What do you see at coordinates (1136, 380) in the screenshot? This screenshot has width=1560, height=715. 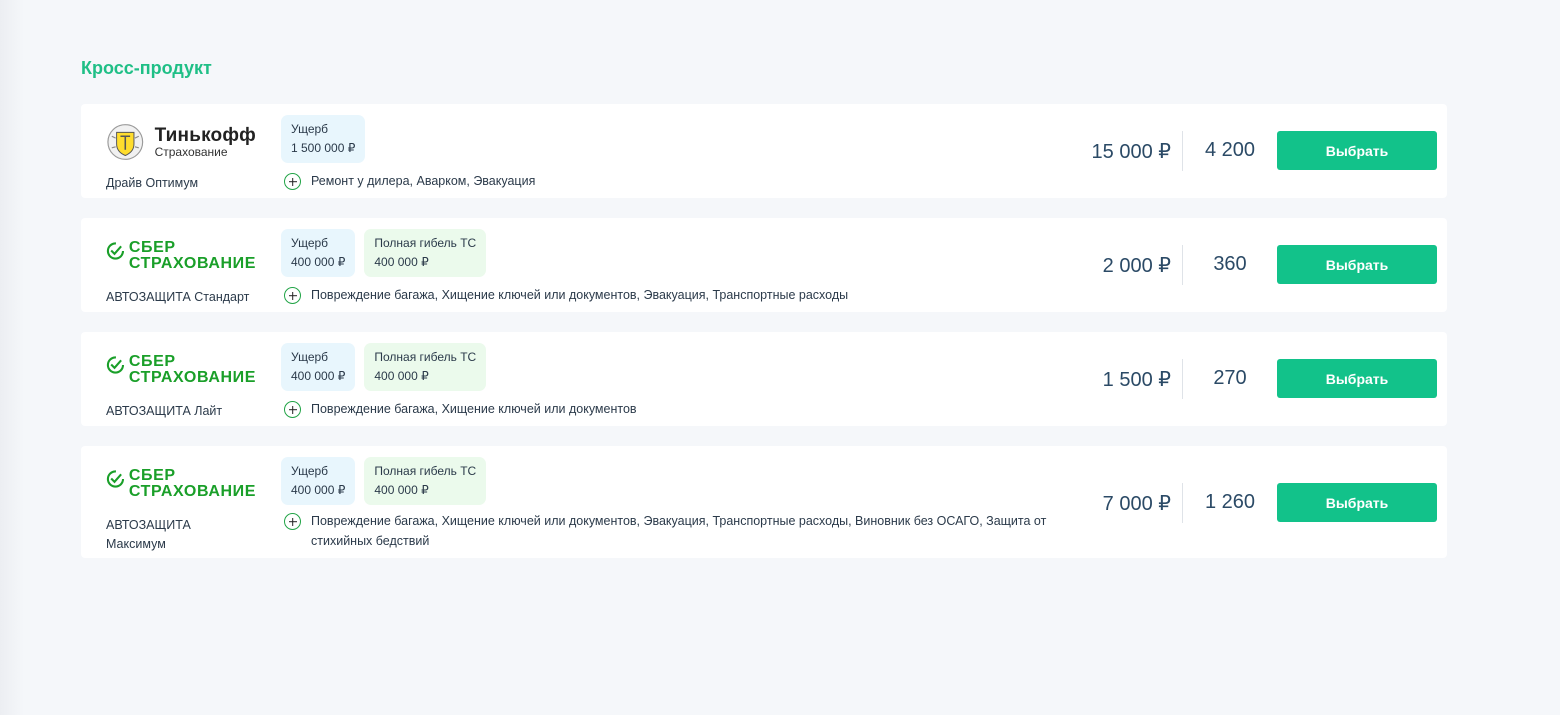 I see `price: 1 500 ₽` at bounding box center [1136, 380].